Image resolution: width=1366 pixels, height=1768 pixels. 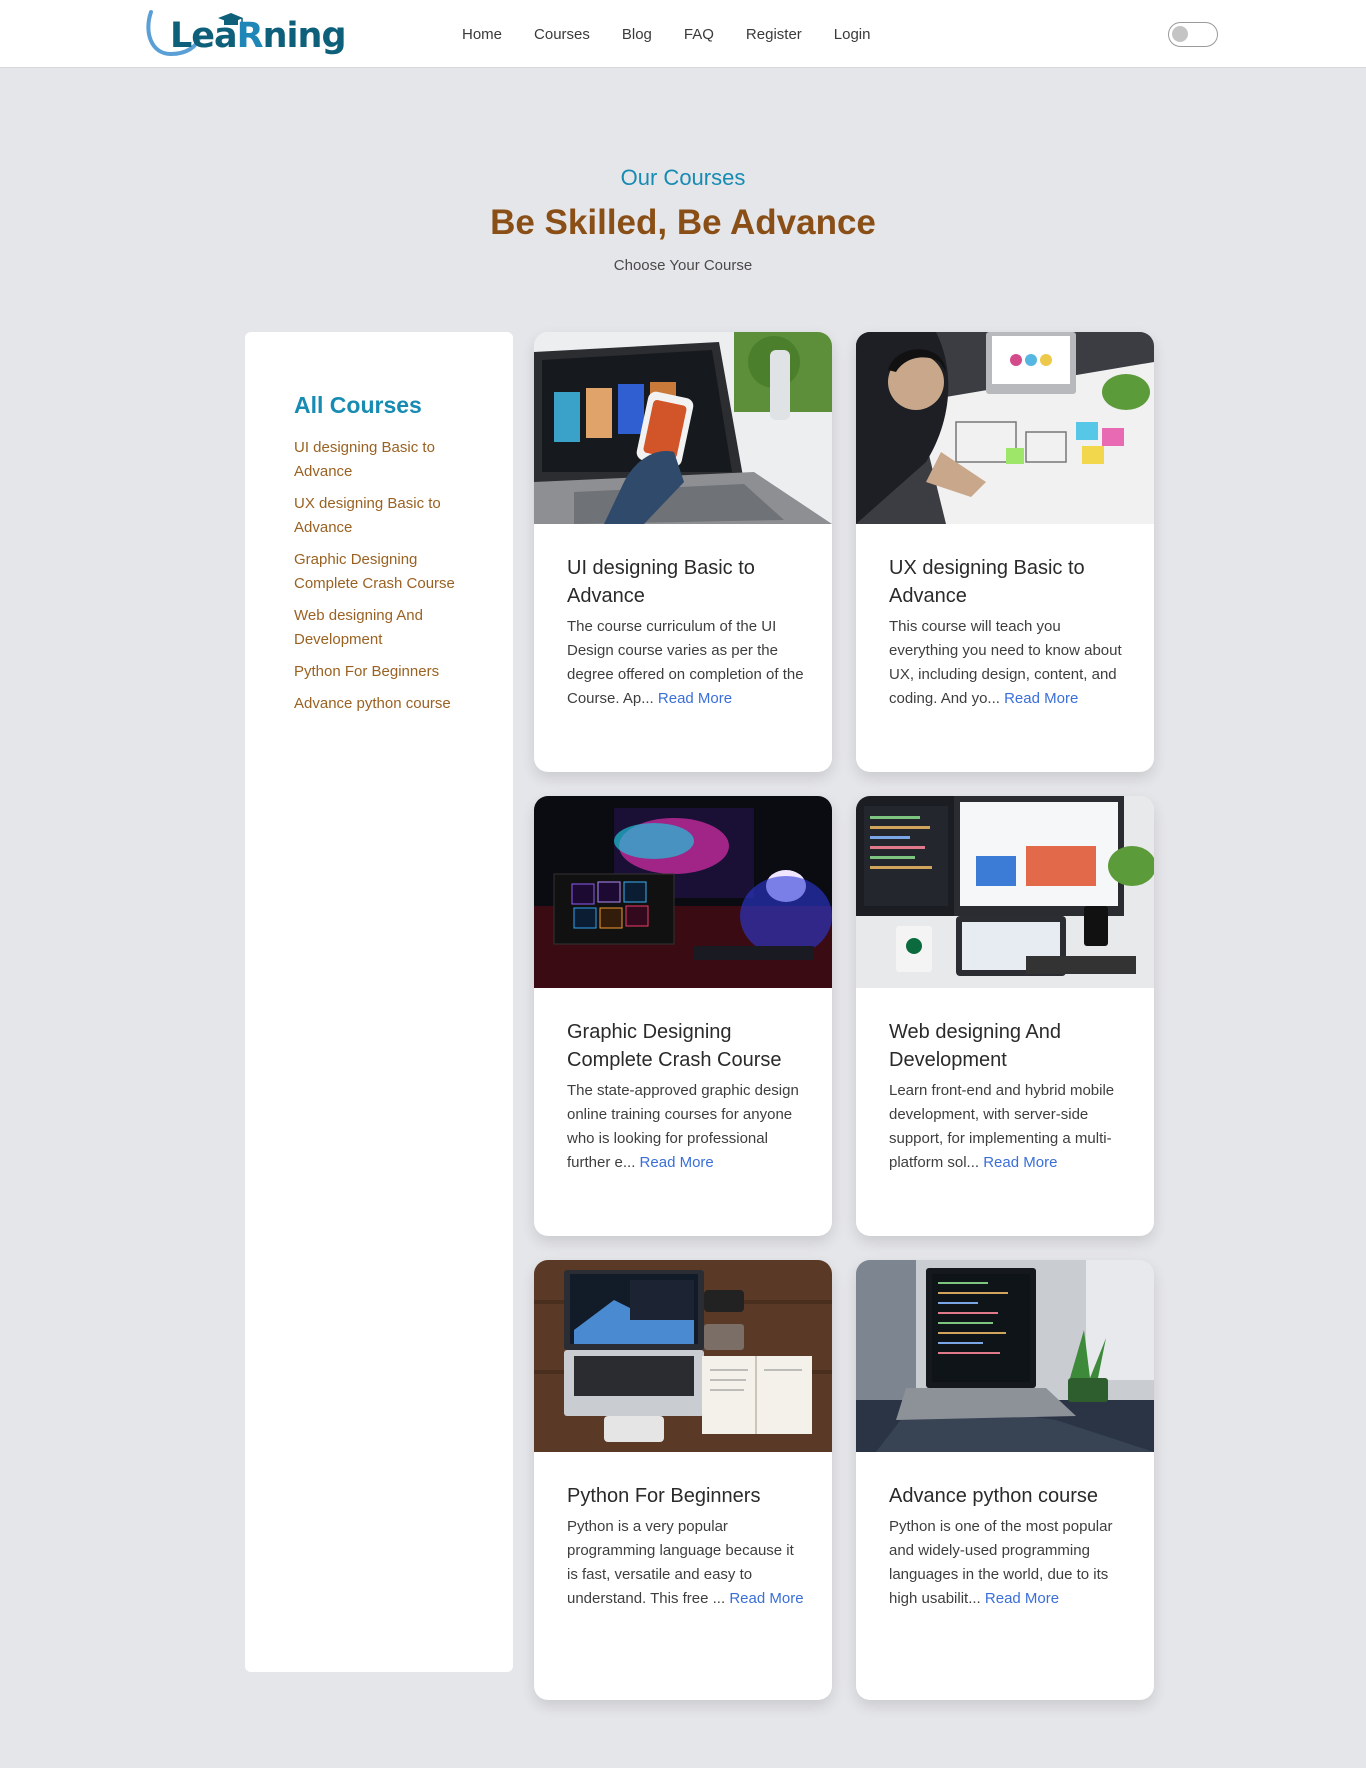 I want to click on theme-toggle, so click(x=1193, y=34).